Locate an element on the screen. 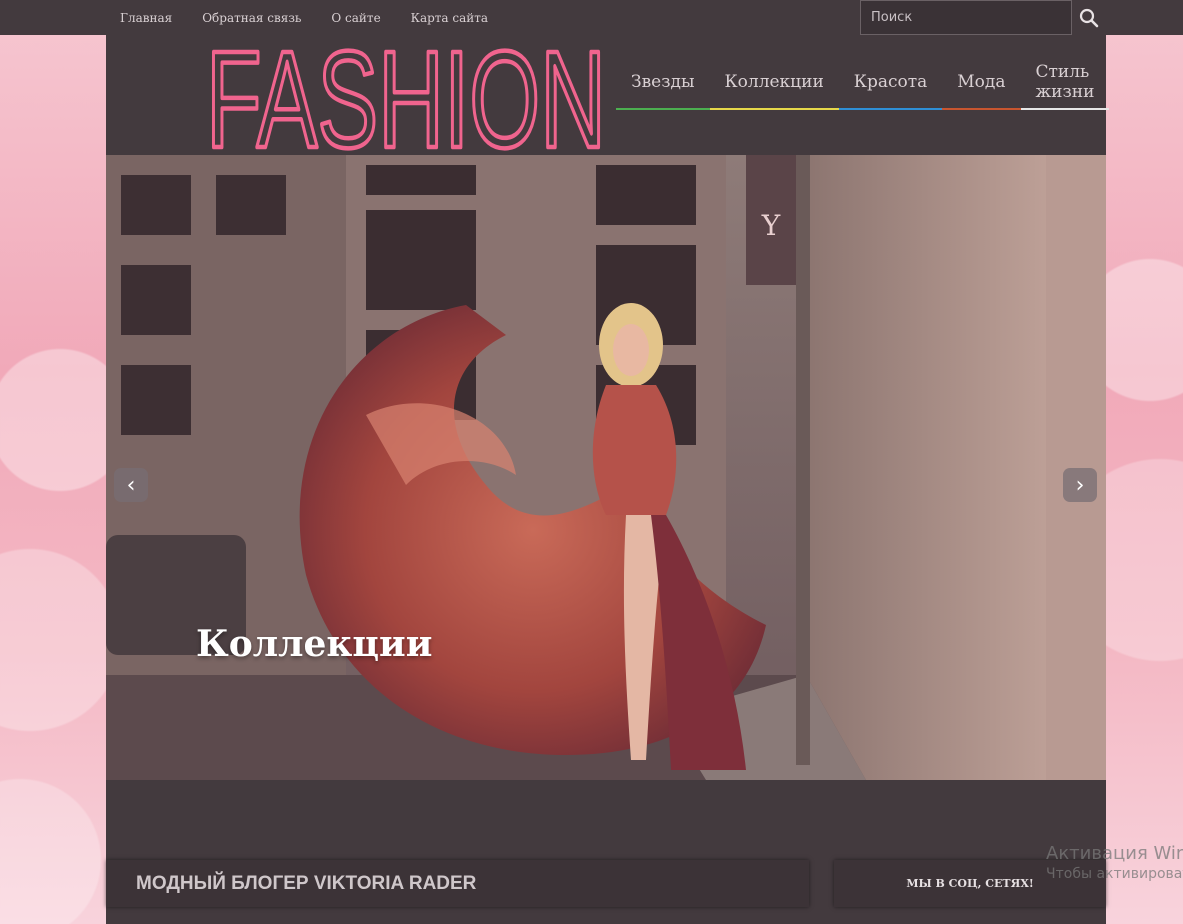 The height and width of the screenshot is (924, 1183). slide-caption: Коллекции is located at coordinates (314, 644).